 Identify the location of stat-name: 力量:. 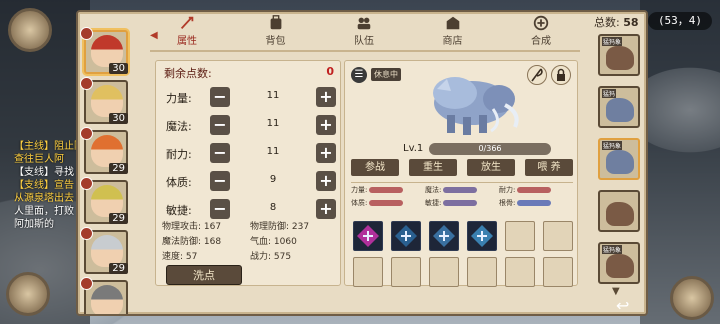
(179, 98).